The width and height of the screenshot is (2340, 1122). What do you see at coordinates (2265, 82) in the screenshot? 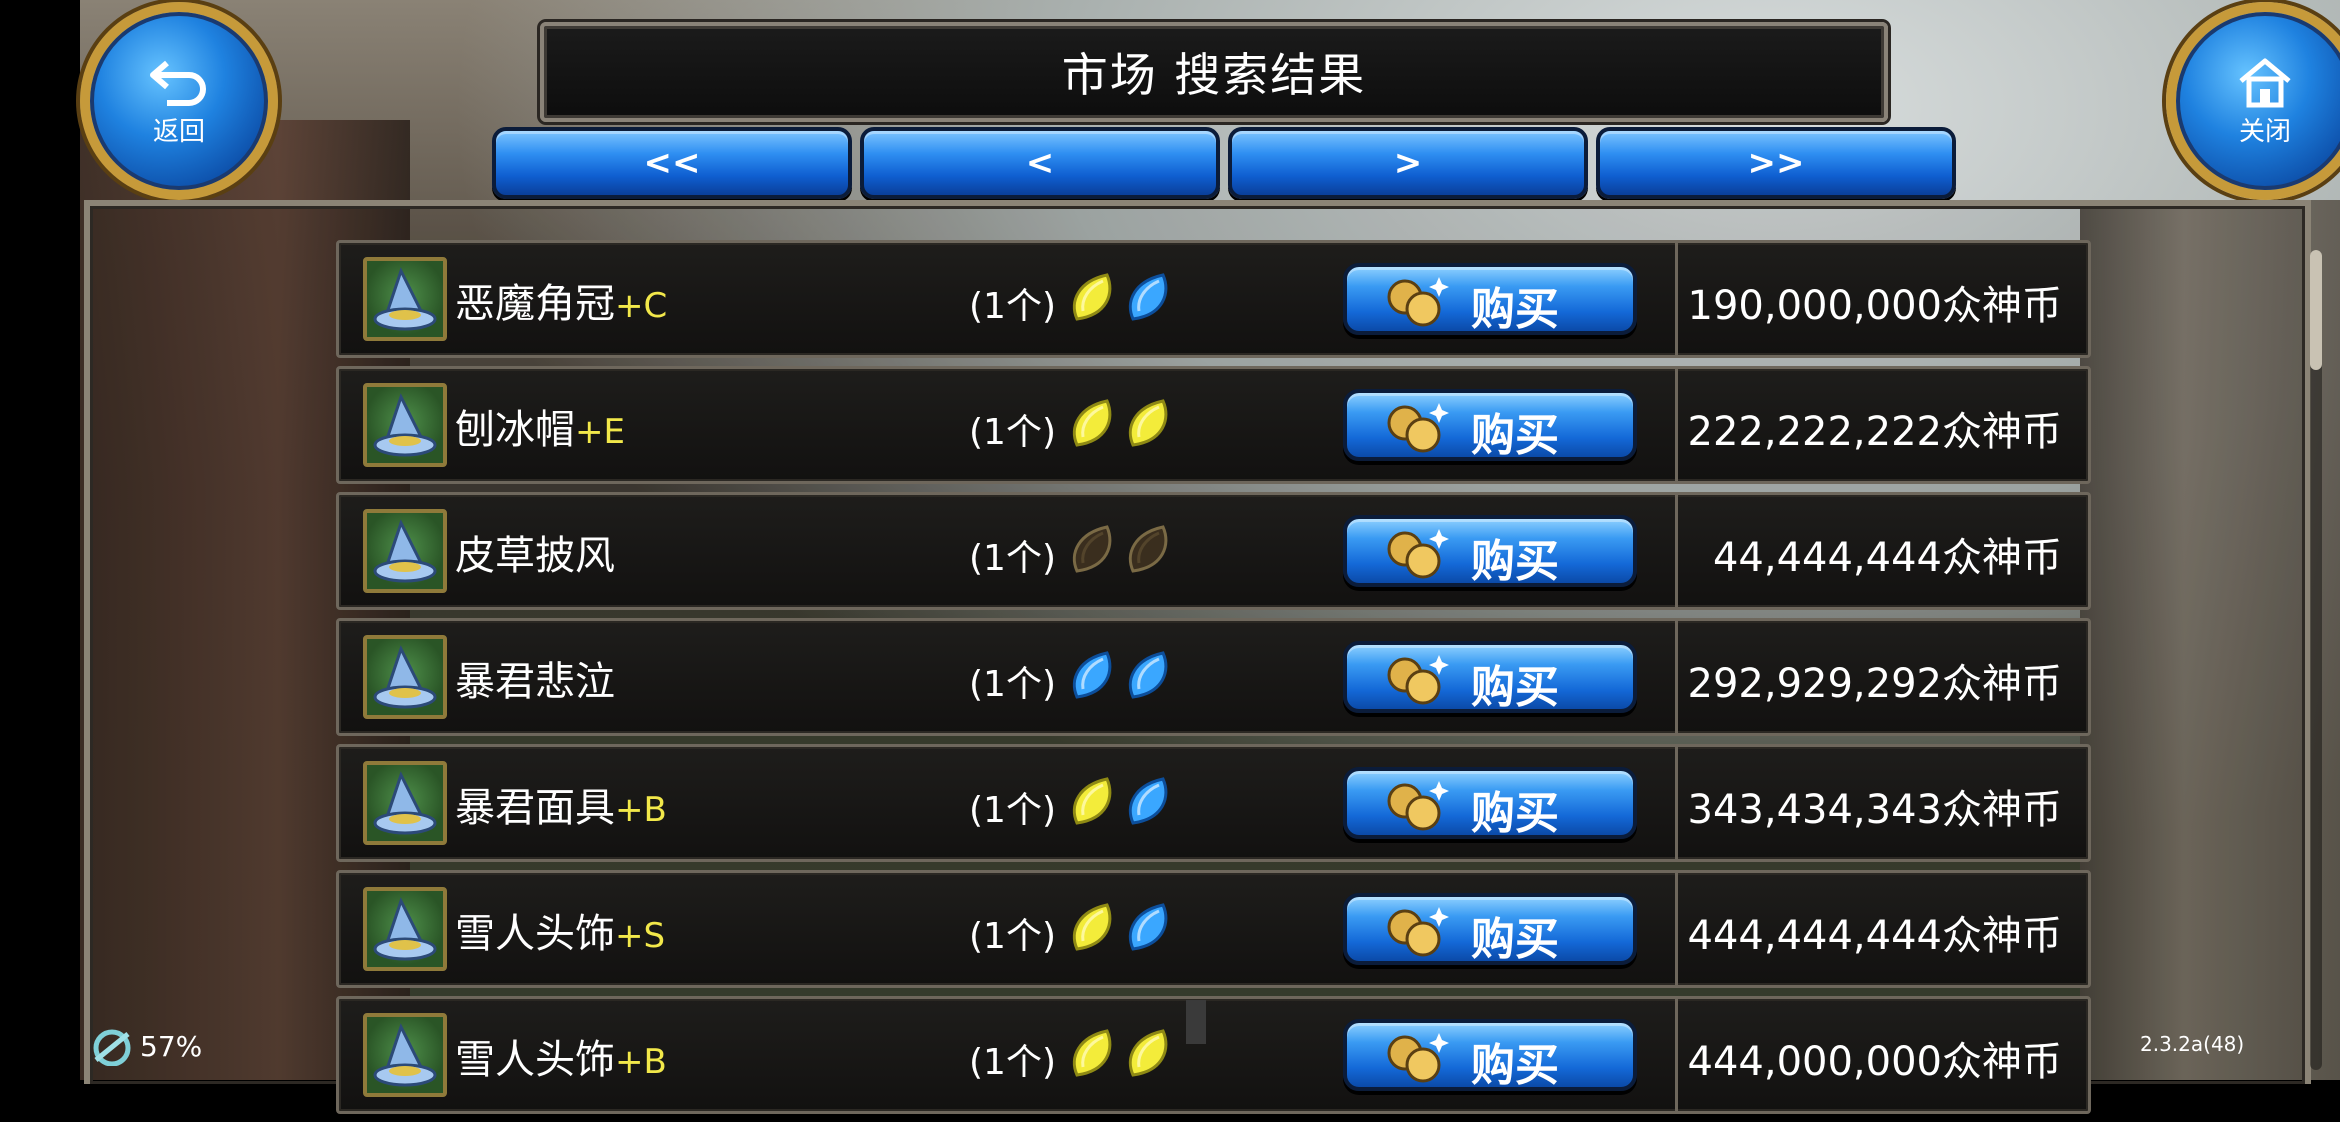
I see `home-icon` at bounding box center [2265, 82].